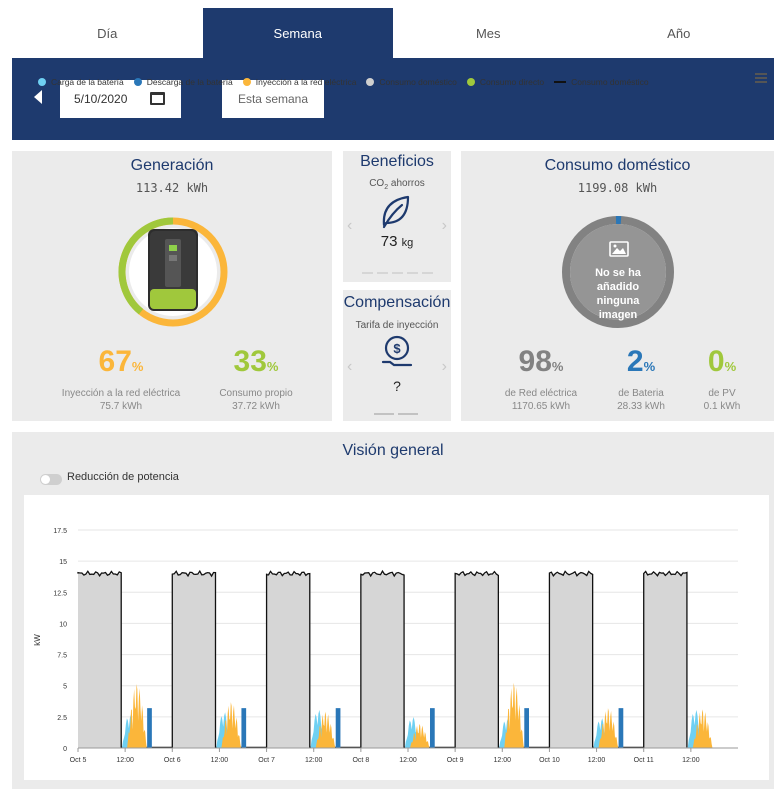  I want to click on tab-ano: Año, so click(678, 33).